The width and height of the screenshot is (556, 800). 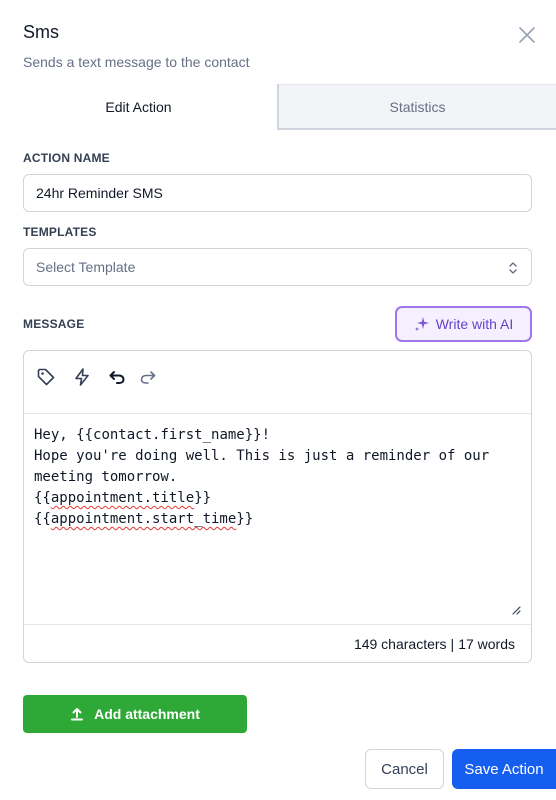 I want to click on close-icon, so click(x=527, y=35).